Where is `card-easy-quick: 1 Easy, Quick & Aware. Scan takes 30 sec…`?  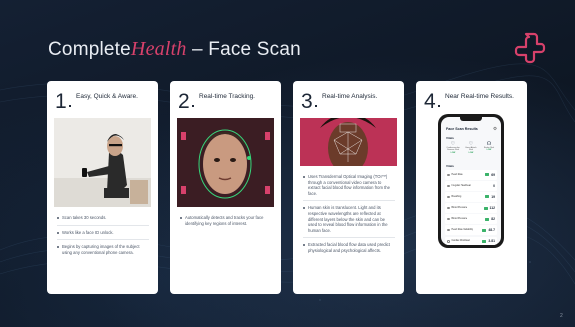 card-easy-quick: 1 Easy, Quick & Aware. Scan takes 30 sec… is located at coordinates (102, 187).